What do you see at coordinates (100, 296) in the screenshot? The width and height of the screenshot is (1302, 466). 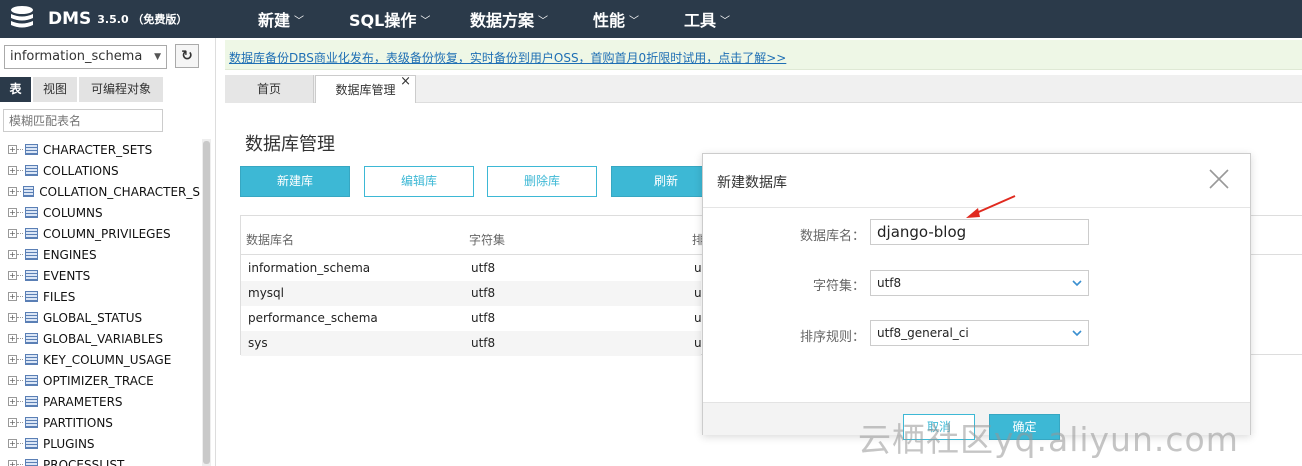 I see `tree-item-table: + FILES` at bounding box center [100, 296].